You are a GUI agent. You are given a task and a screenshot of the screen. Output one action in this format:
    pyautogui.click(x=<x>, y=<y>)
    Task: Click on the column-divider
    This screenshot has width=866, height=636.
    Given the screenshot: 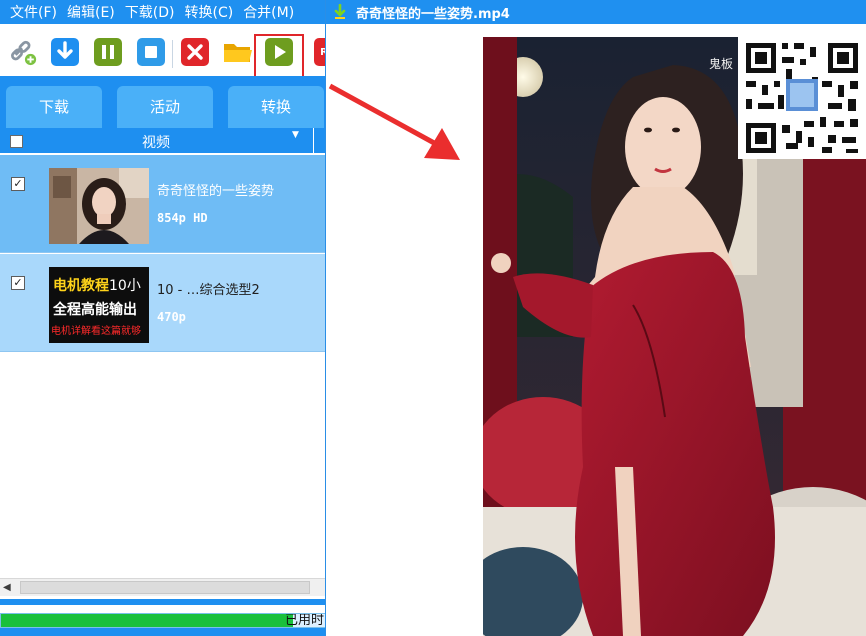 What is the action you would take?
    pyautogui.click(x=313, y=141)
    